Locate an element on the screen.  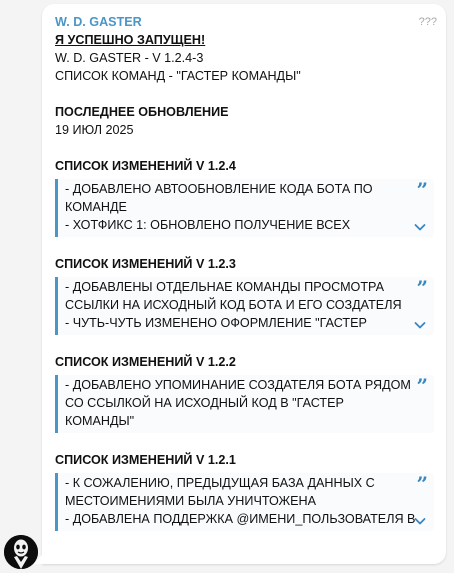
changelog-line: - ДОБАВЛЕНО АВТООБНОВЛЕНИЕ КОДА БОТА ПО is located at coordinates (219, 189).